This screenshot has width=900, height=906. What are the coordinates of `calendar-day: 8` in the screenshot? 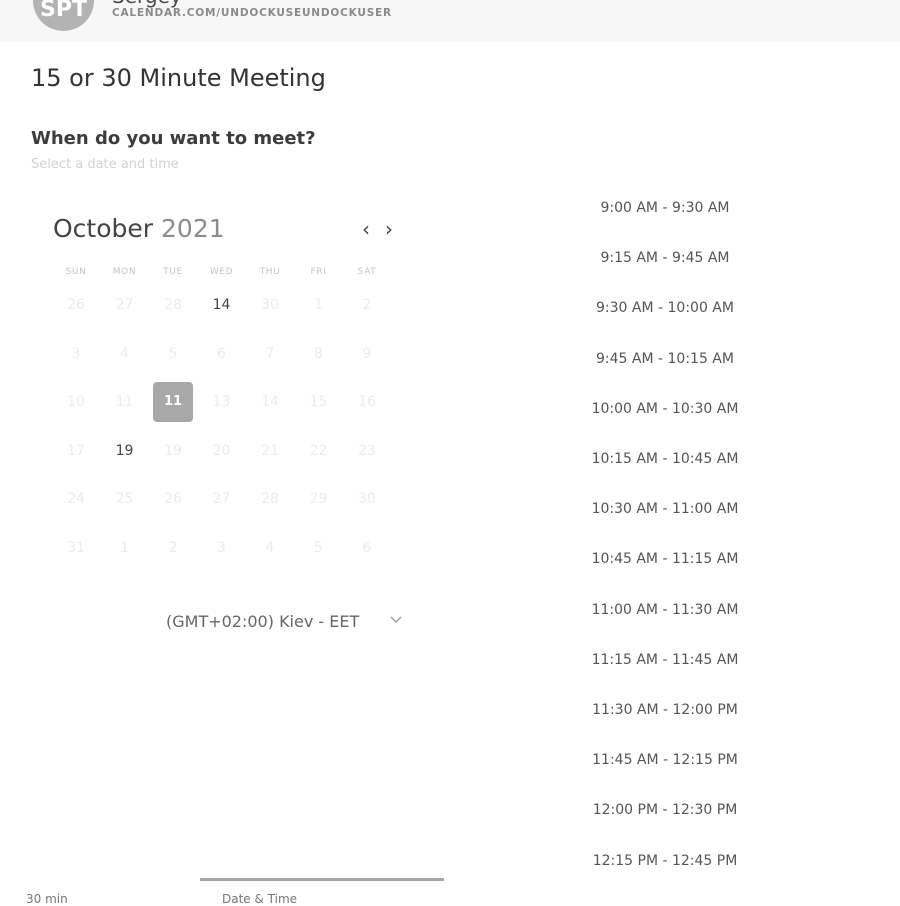 It's located at (318, 353).